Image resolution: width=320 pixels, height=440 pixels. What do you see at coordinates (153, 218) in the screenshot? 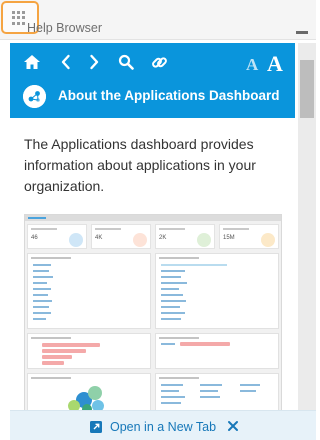
I see `screenshot-topbar` at bounding box center [153, 218].